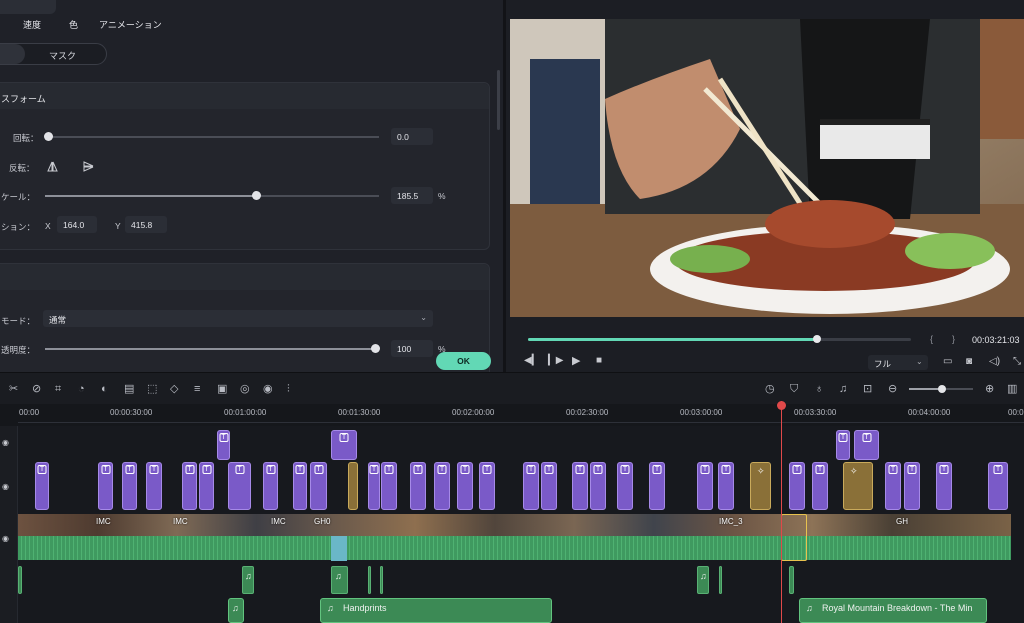 The image size is (1024, 623). Describe the element at coordinates (555, 361) in the screenshot. I see `play-frame-icon: ▎▶︎` at that location.